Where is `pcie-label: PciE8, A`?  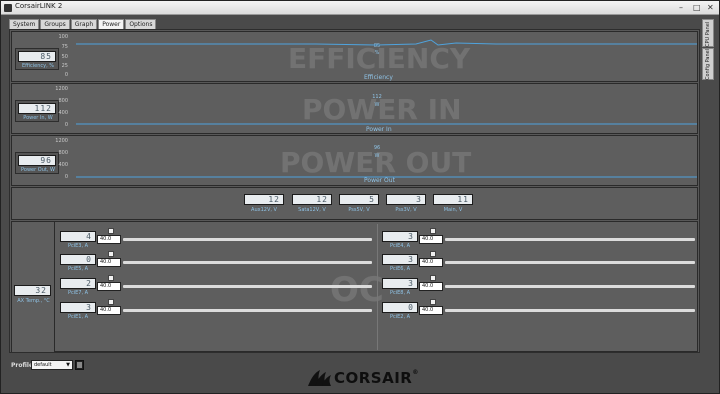 pcie-label: PciE8, A is located at coordinates (400, 293).